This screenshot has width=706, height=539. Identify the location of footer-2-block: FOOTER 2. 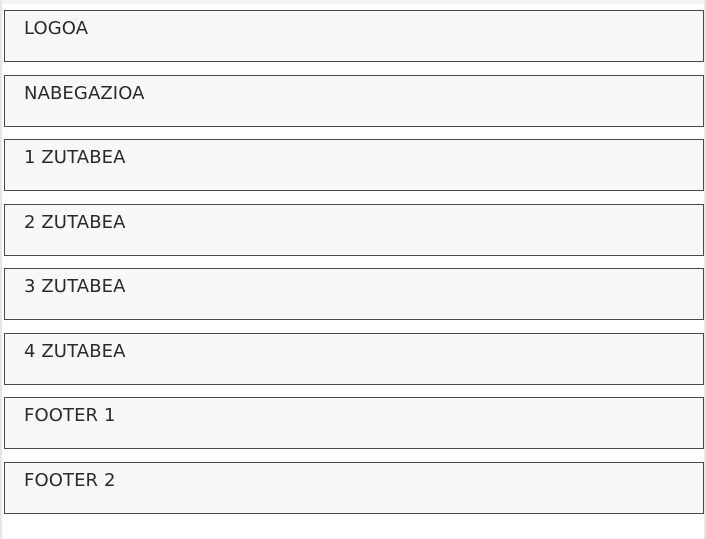
(354, 487).